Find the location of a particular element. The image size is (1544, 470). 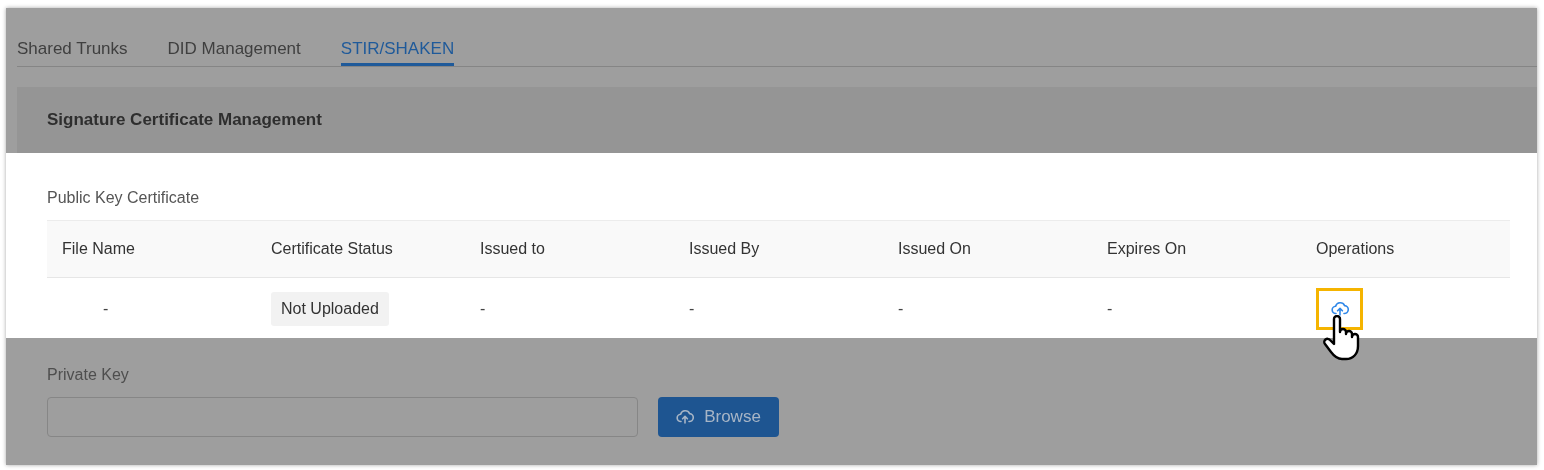

column-header: Issued By is located at coordinates (778, 249).